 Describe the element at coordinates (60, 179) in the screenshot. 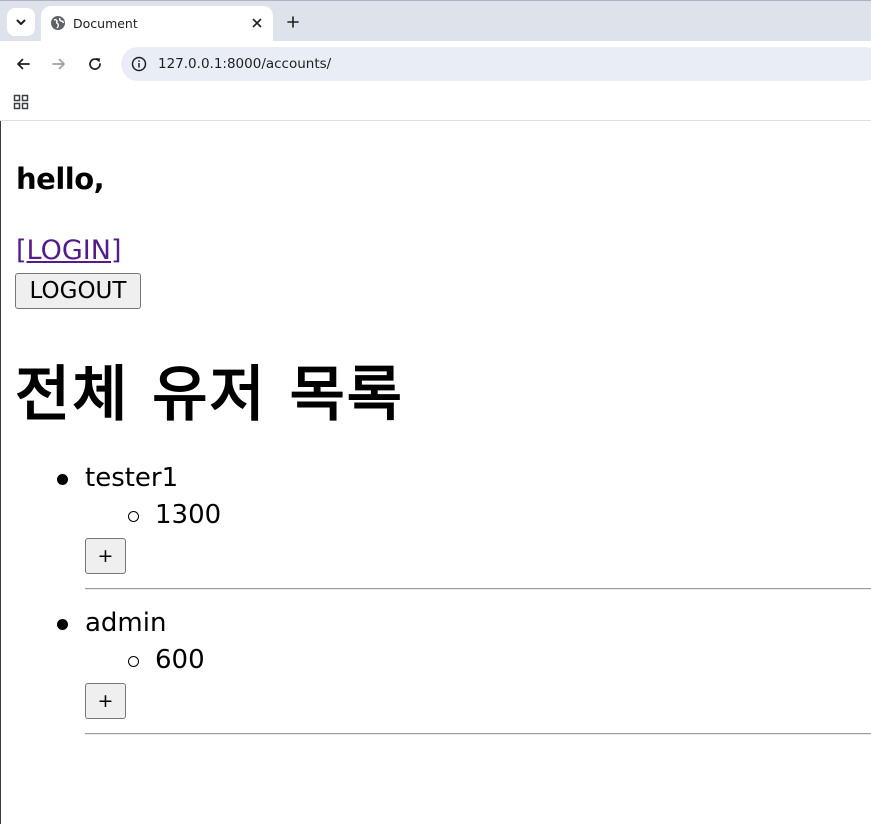

I see `greeting-heading: hello,` at that location.